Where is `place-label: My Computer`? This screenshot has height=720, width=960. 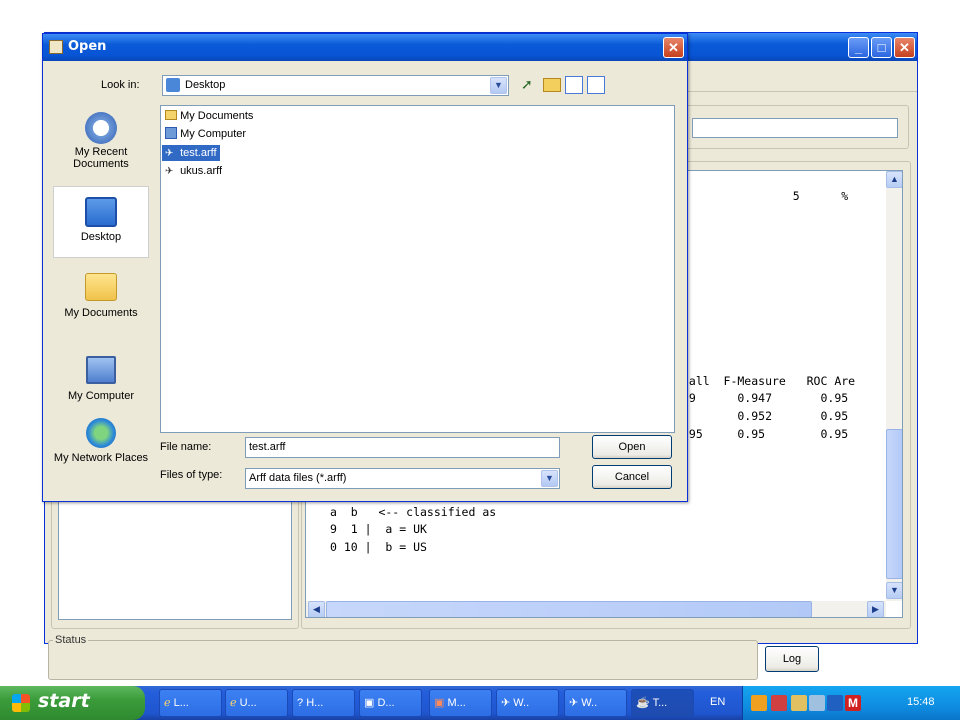
place-label: My Computer is located at coordinates (101, 396).